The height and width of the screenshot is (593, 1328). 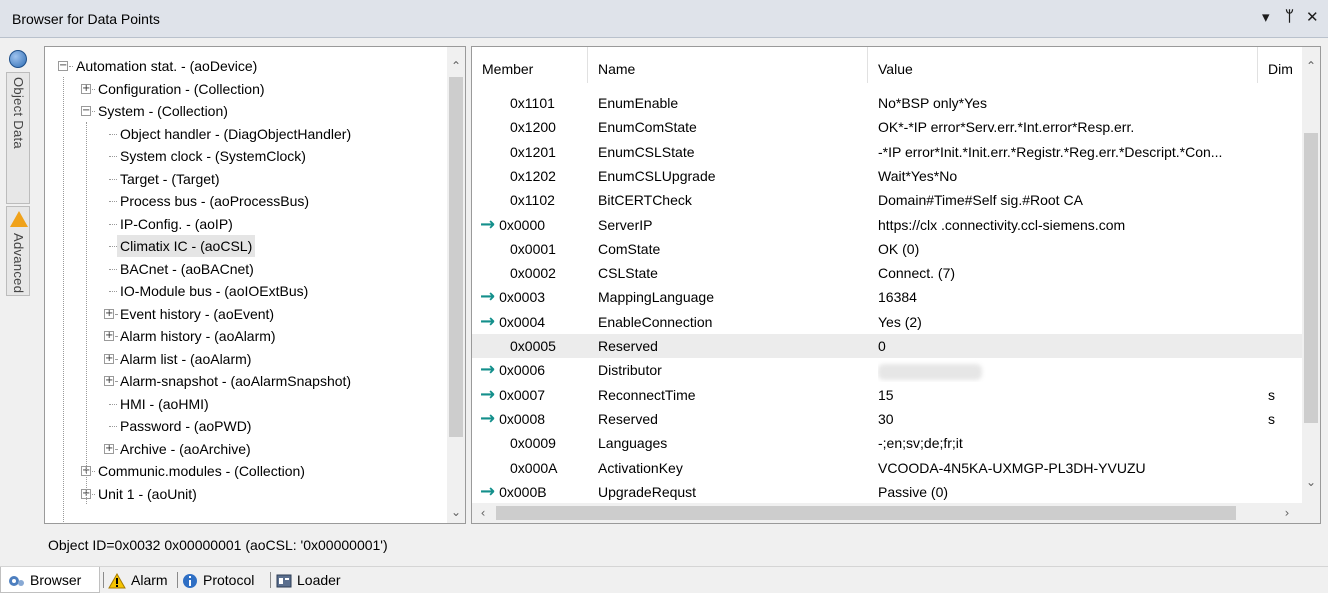 I want to click on value-cell: 16384, so click(x=1068, y=297).